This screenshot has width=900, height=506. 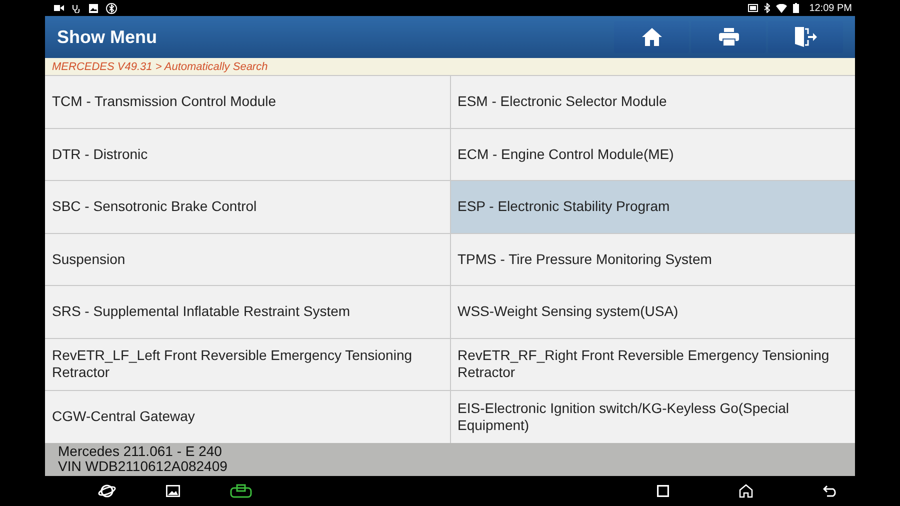 What do you see at coordinates (830, 8) in the screenshot?
I see `status-time: 12:09 PM` at bounding box center [830, 8].